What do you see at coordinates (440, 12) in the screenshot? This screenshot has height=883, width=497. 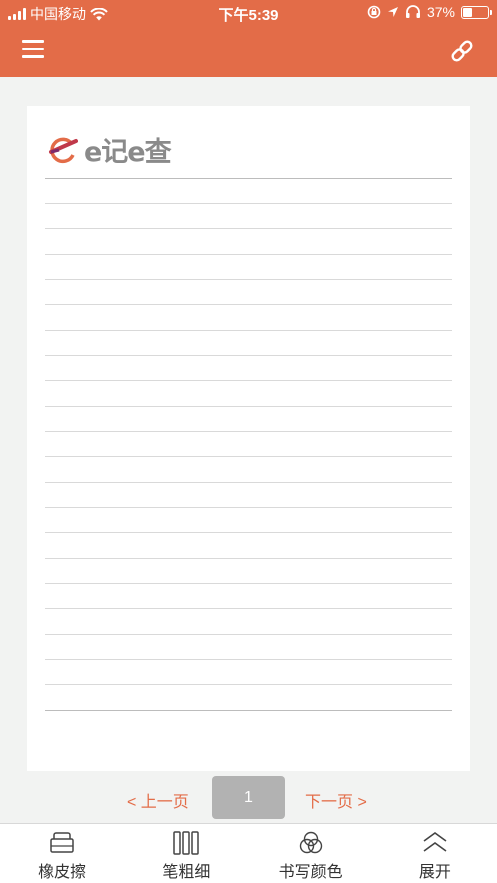 I see `battery-percent: 37%` at bounding box center [440, 12].